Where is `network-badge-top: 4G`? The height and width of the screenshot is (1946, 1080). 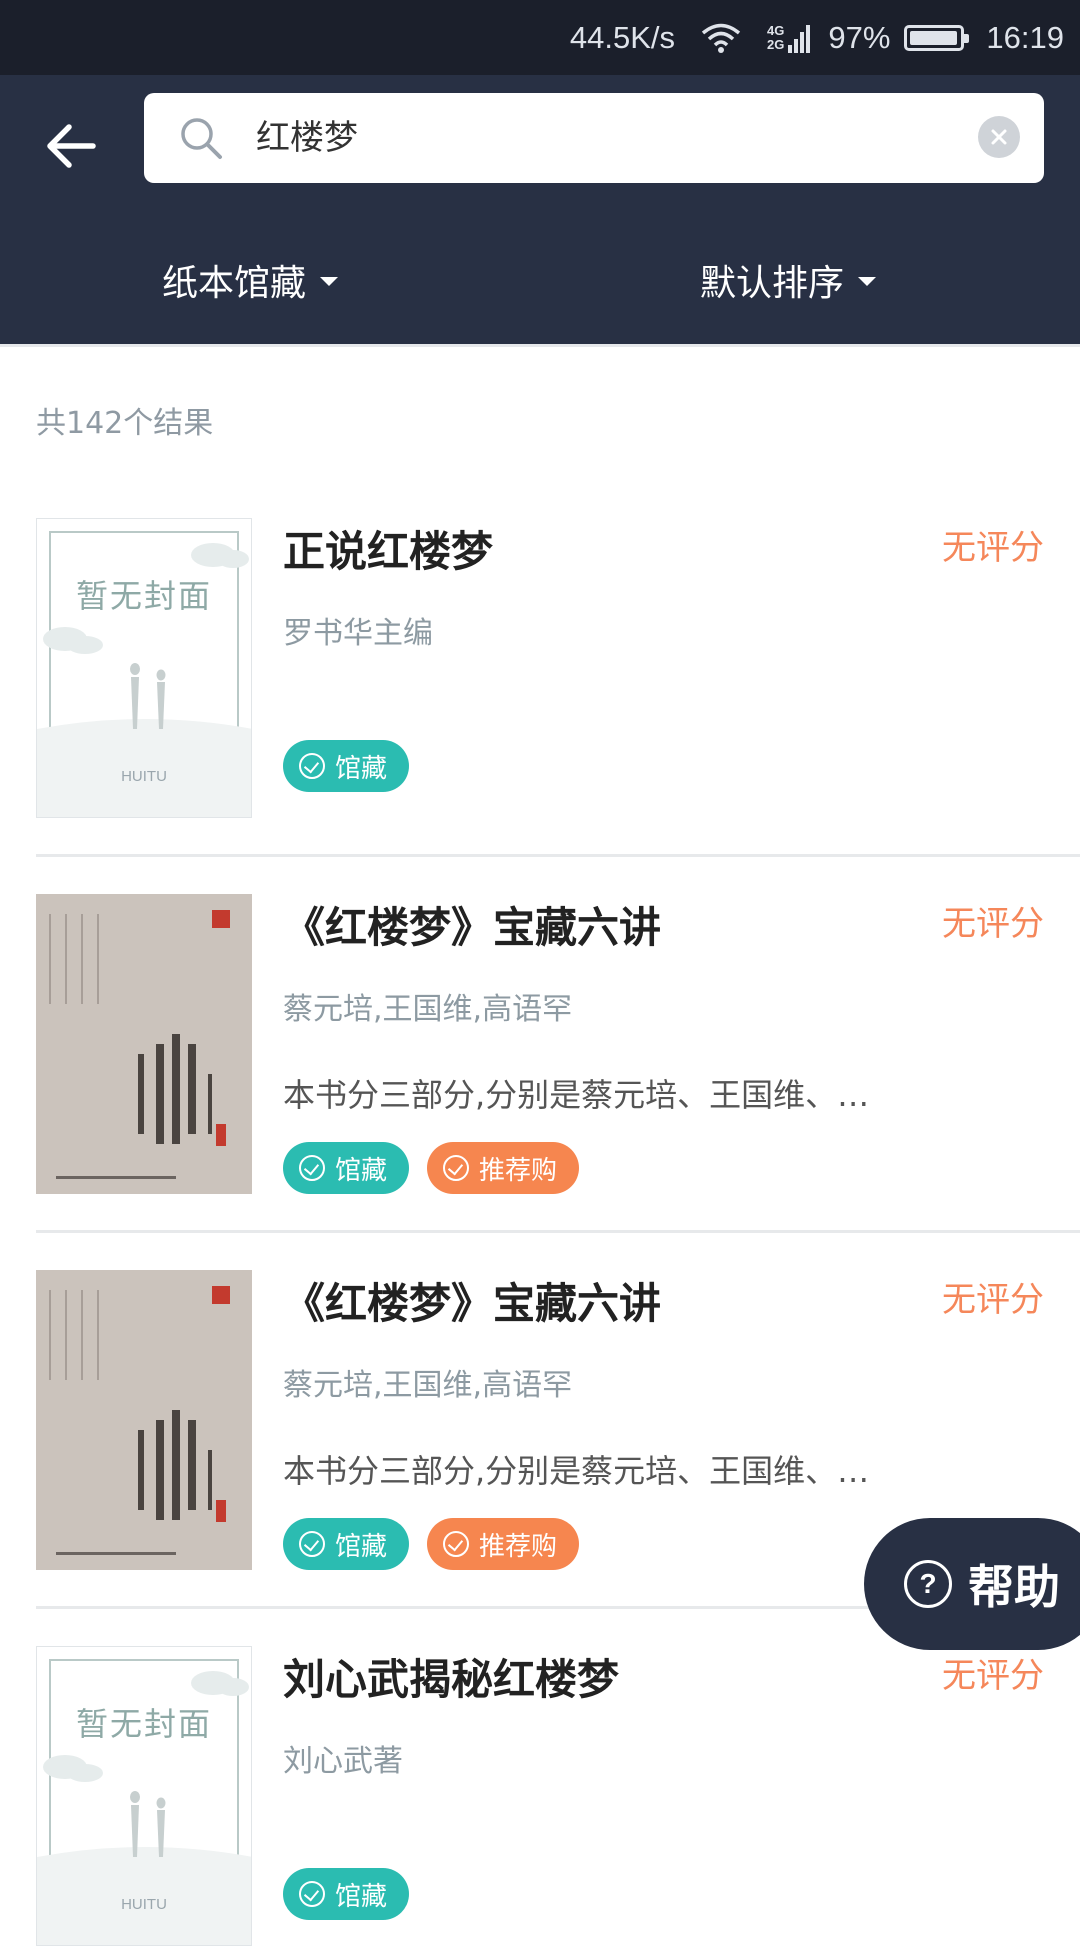
network-badge-top: 4G is located at coordinates (776, 30).